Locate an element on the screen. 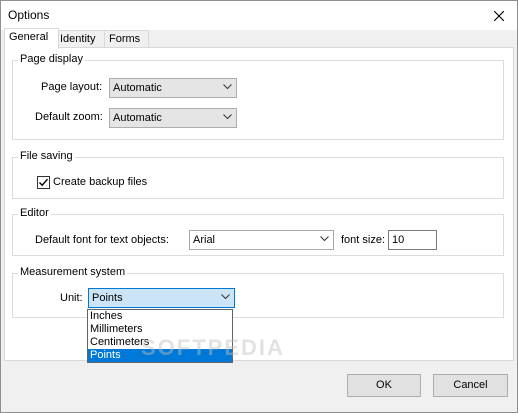  backup-checkbox is located at coordinates (43, 182).